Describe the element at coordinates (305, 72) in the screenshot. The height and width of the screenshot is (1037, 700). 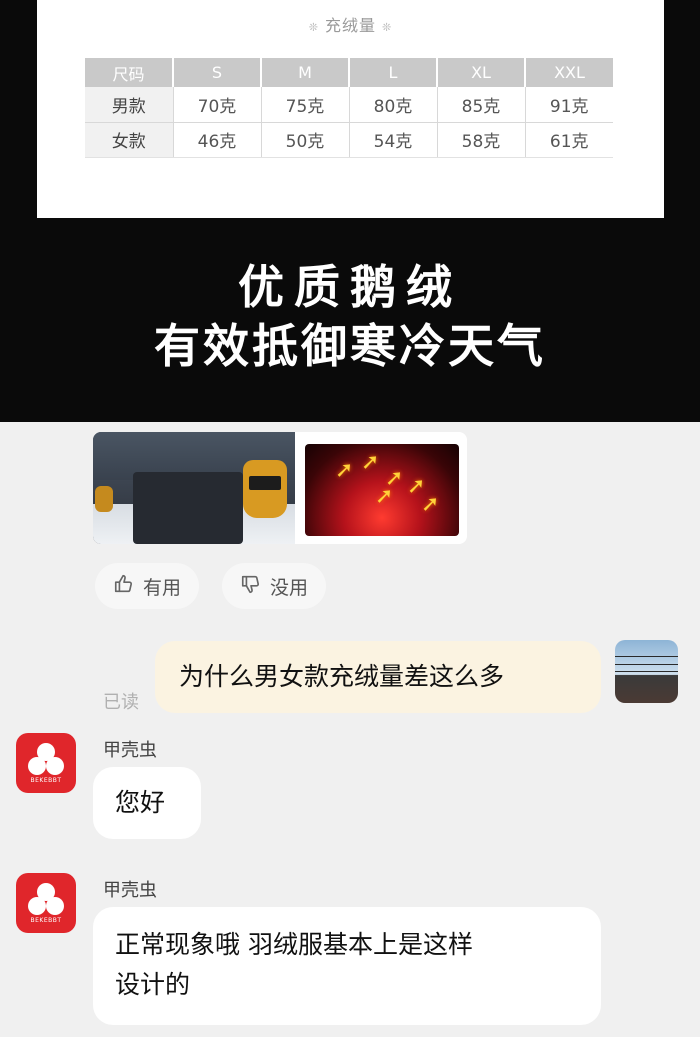
I see `table-header-cell: M` at that location.